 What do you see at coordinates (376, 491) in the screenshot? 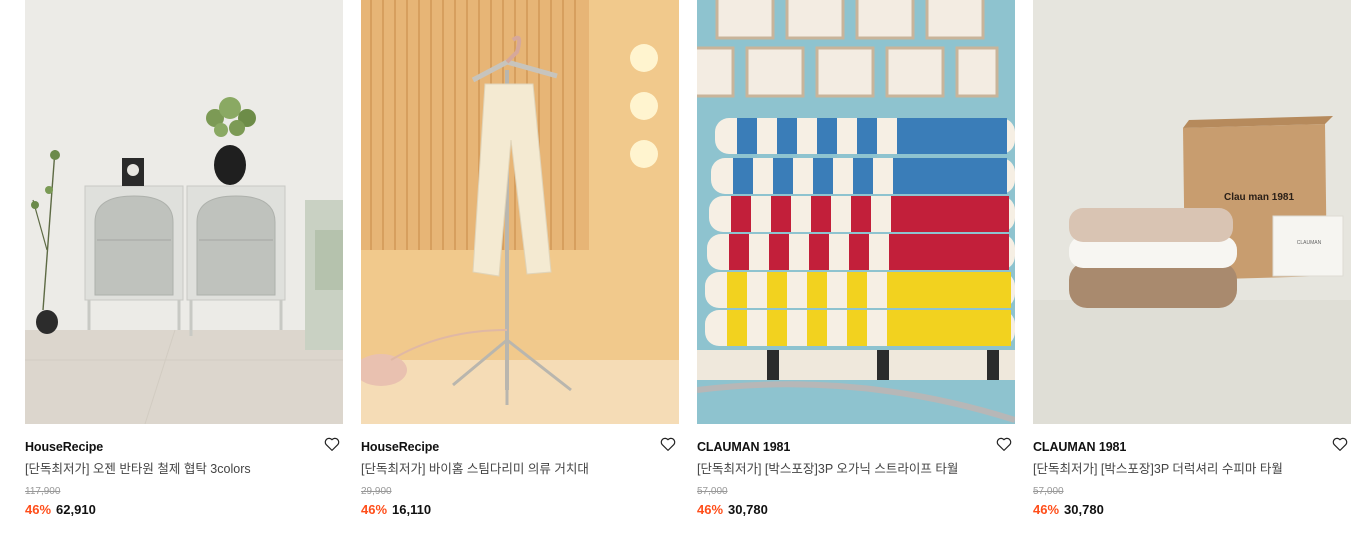
I see `original-price: 29,900` at bounding box center [376, 491].